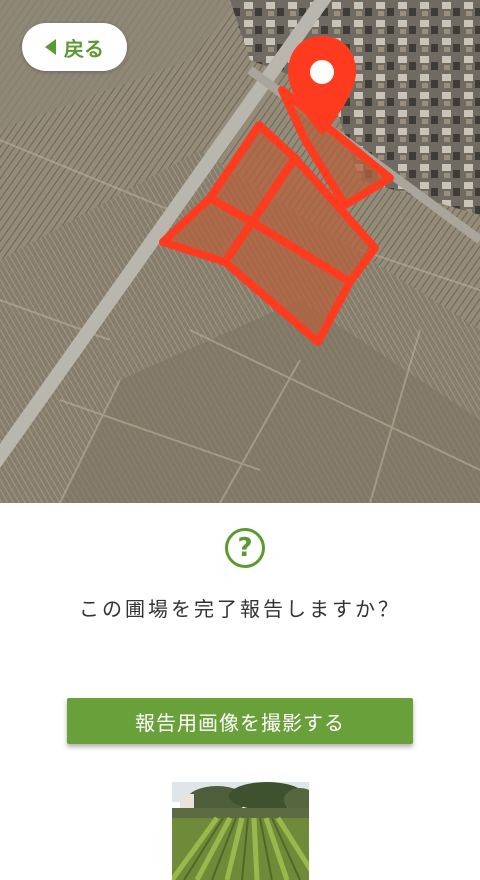  Describe the element at coordinates (240, 609) in the screenshot. I see `confirm-question: この圃場を完了報告しますか？` at that location.